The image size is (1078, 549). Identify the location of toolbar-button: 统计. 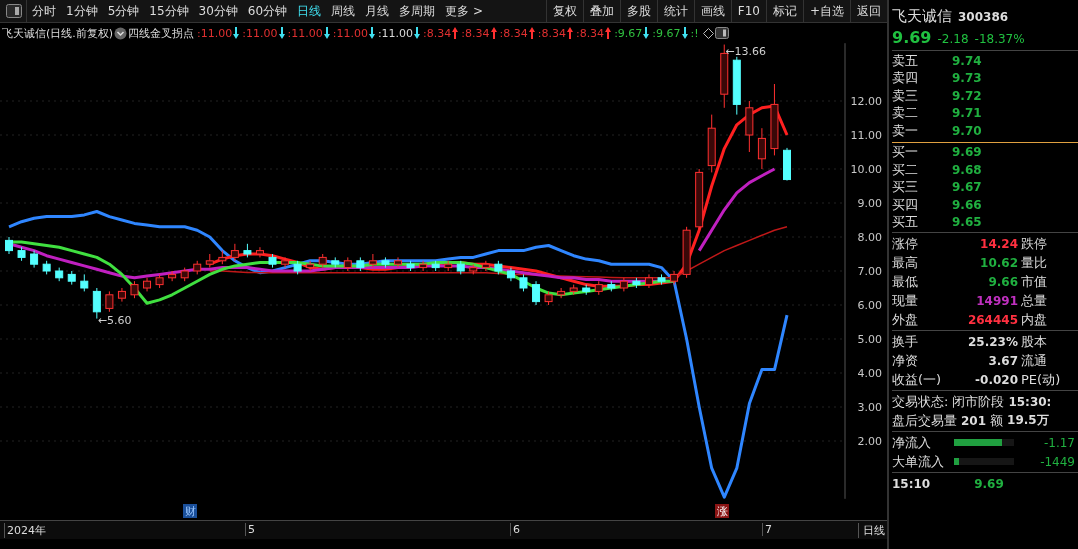
(675, 11).